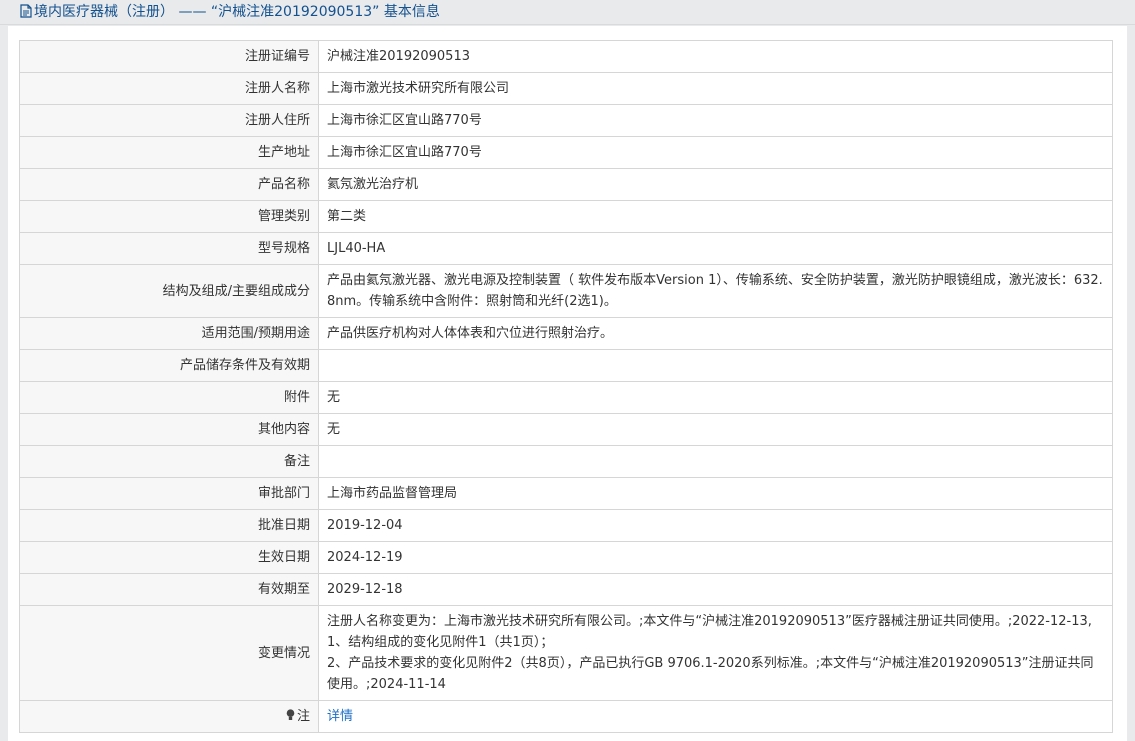  Describe the element at coordinates (169, 291) in the screenshot. I see `field-label: 结构及组成/主要组成成分` at that location.